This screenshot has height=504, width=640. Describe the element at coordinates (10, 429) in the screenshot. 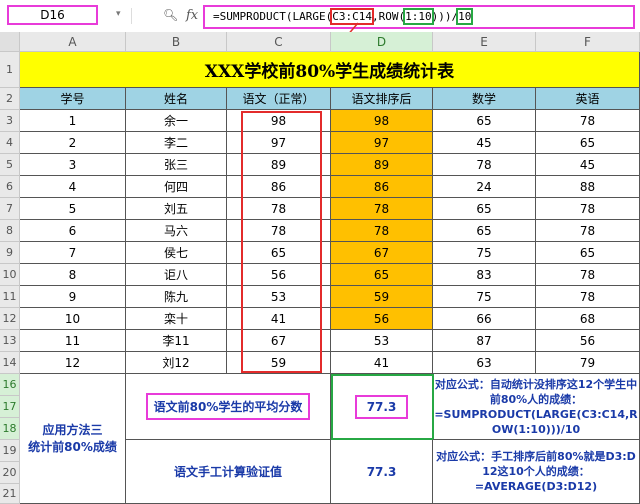

I see `row-header: 18` at that location.